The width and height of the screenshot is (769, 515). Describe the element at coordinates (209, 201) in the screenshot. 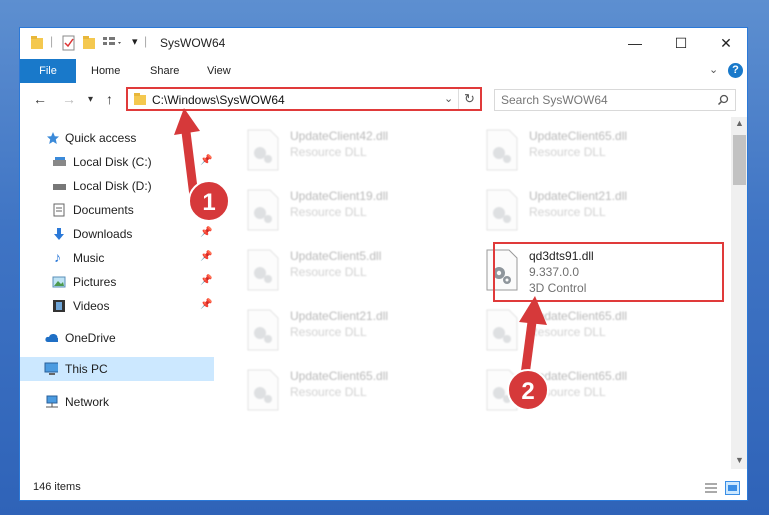

I see `annotation-marker-1: 1` at that location.